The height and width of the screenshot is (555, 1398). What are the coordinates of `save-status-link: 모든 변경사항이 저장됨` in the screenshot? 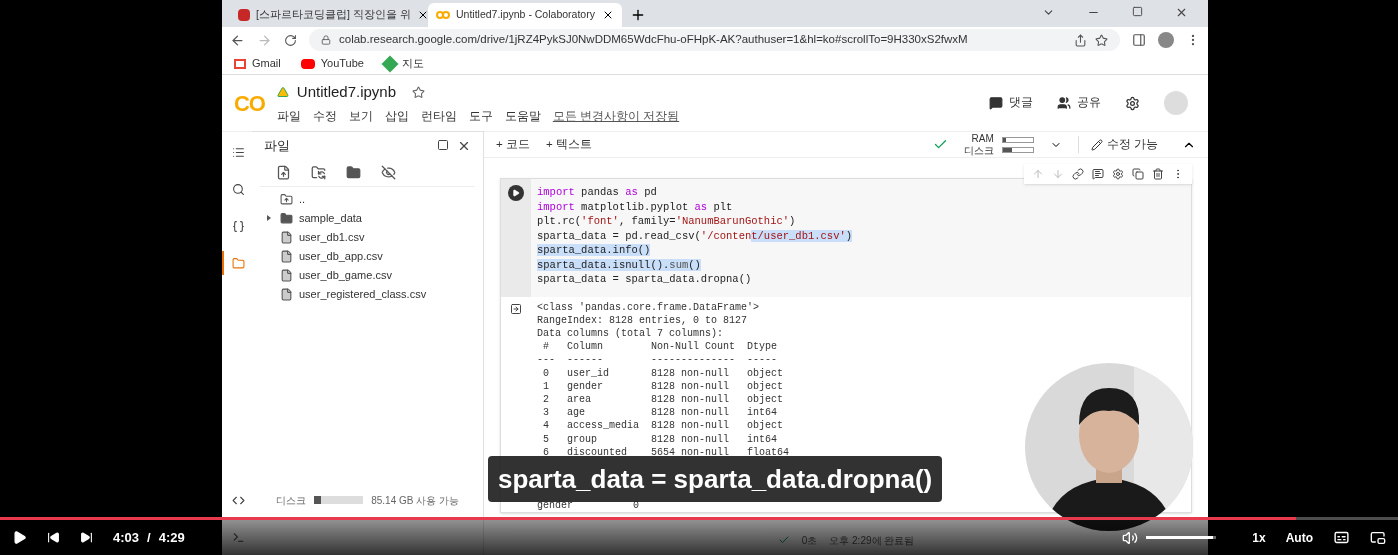 It's located at (616, 116).